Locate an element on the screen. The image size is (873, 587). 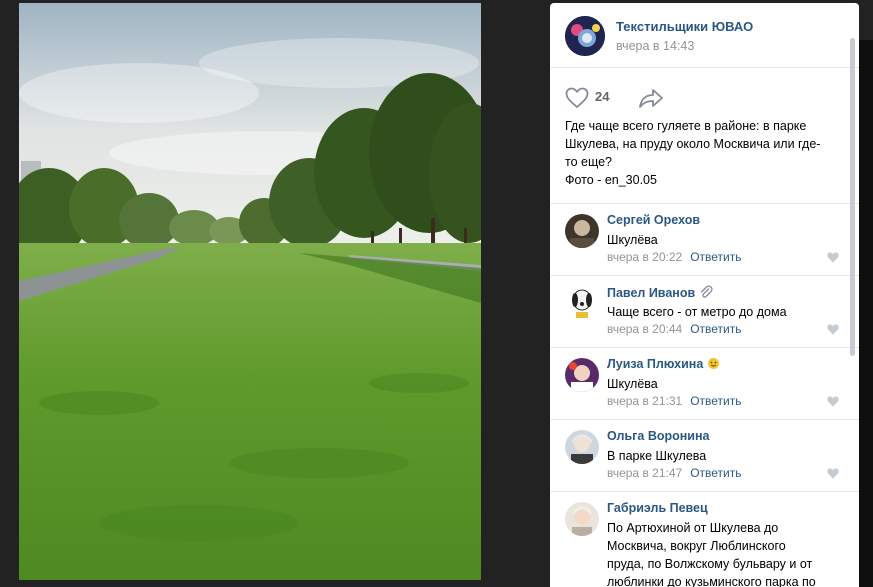
comment-text: В парке Шкулева is located at coordinates (657, 456).